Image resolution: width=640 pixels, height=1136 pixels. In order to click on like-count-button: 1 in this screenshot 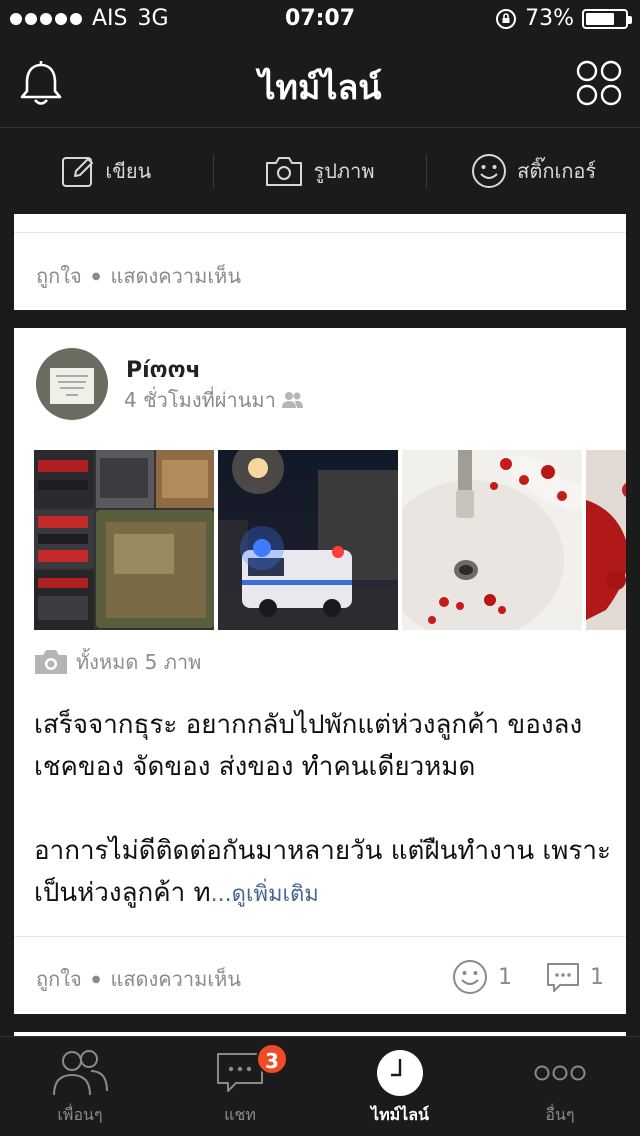, I will do `click(482, 977)`.